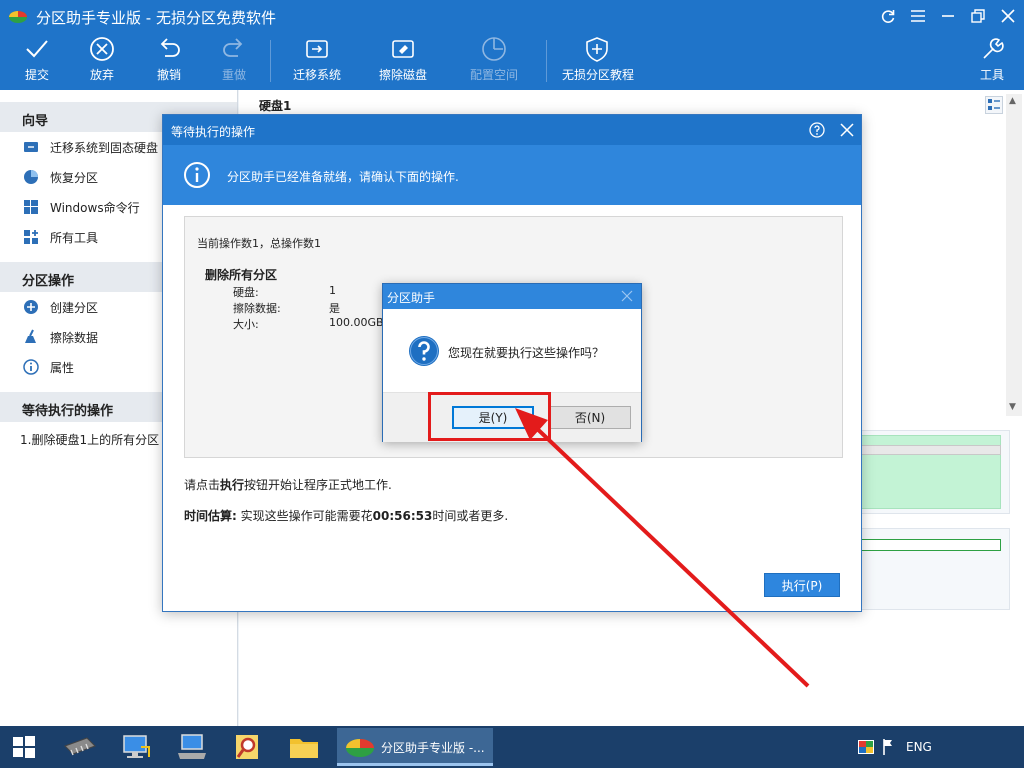 The width and height of the screenshot is (1024, 768). I want to click on time-label: 时间估算:, so click(210, 516).